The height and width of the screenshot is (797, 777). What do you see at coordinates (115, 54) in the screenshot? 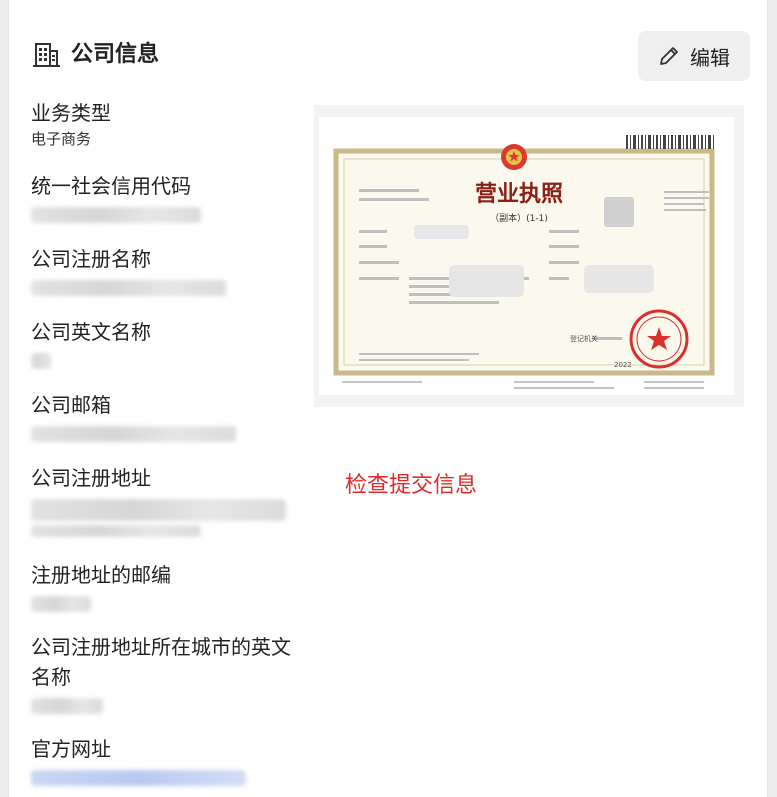
I see `page-title: 公司信息` at bounding box center [115, 54].